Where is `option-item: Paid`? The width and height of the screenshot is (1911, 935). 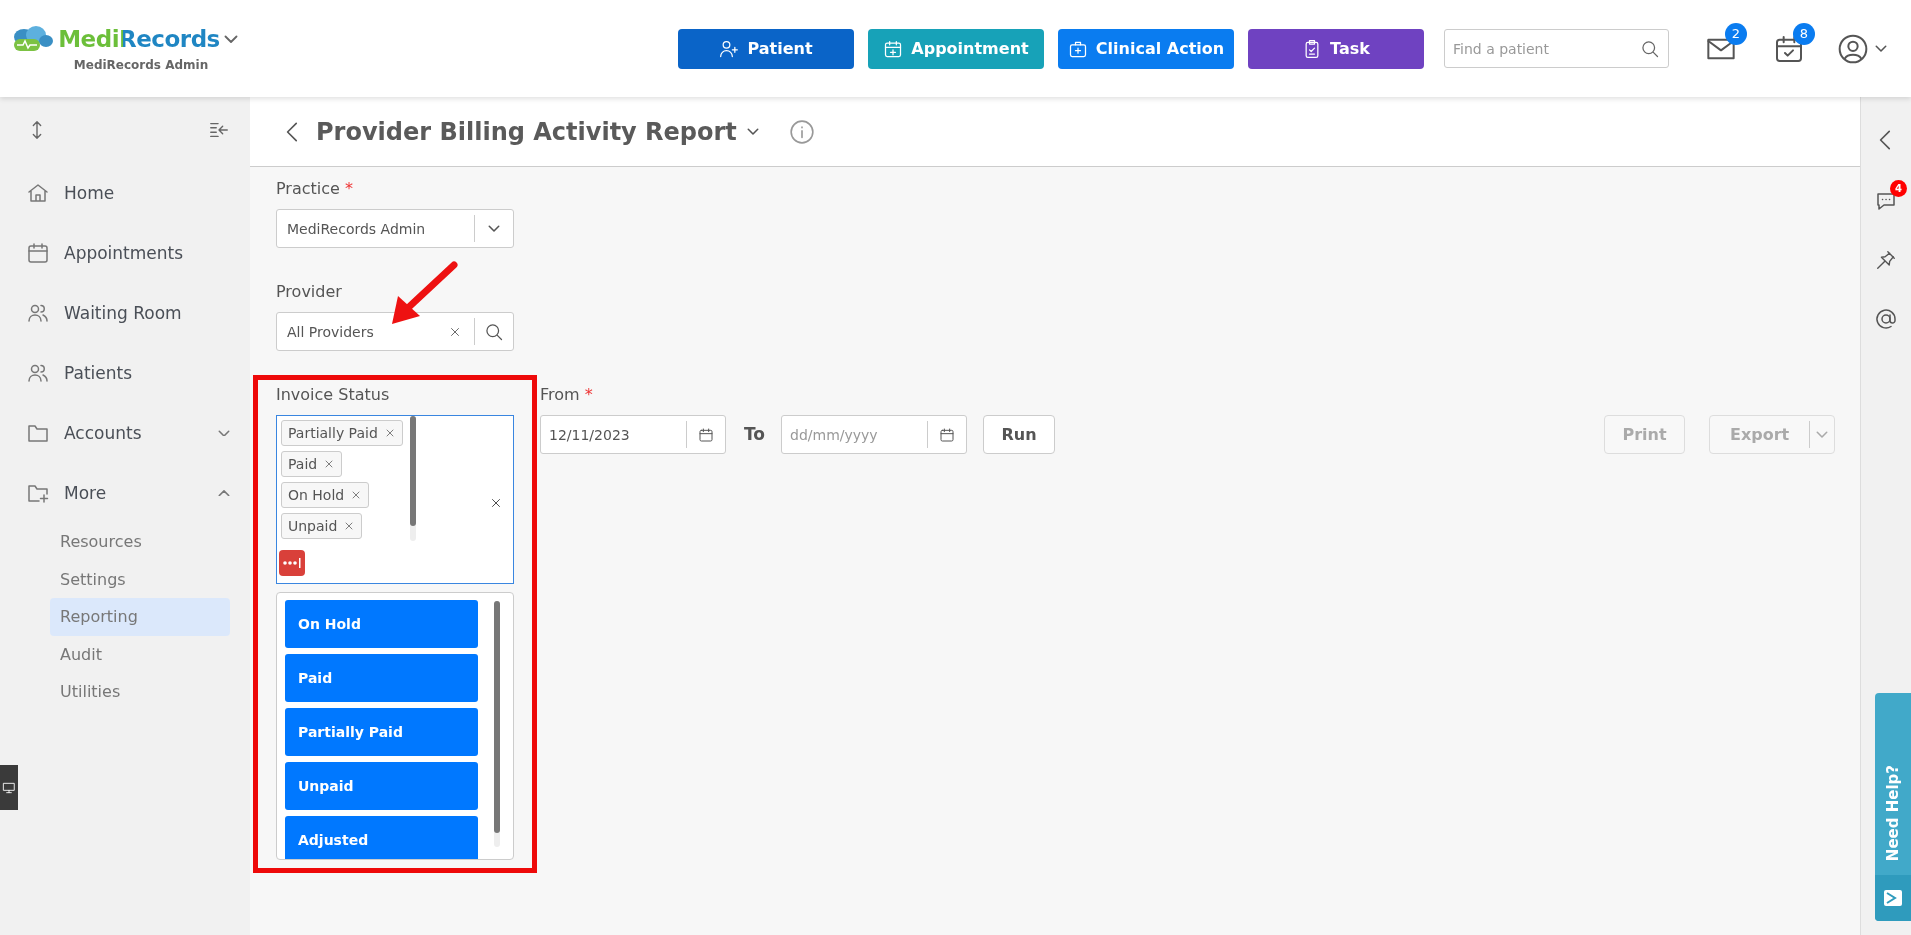 option-item: Paid is located at coordinates (381, 678).